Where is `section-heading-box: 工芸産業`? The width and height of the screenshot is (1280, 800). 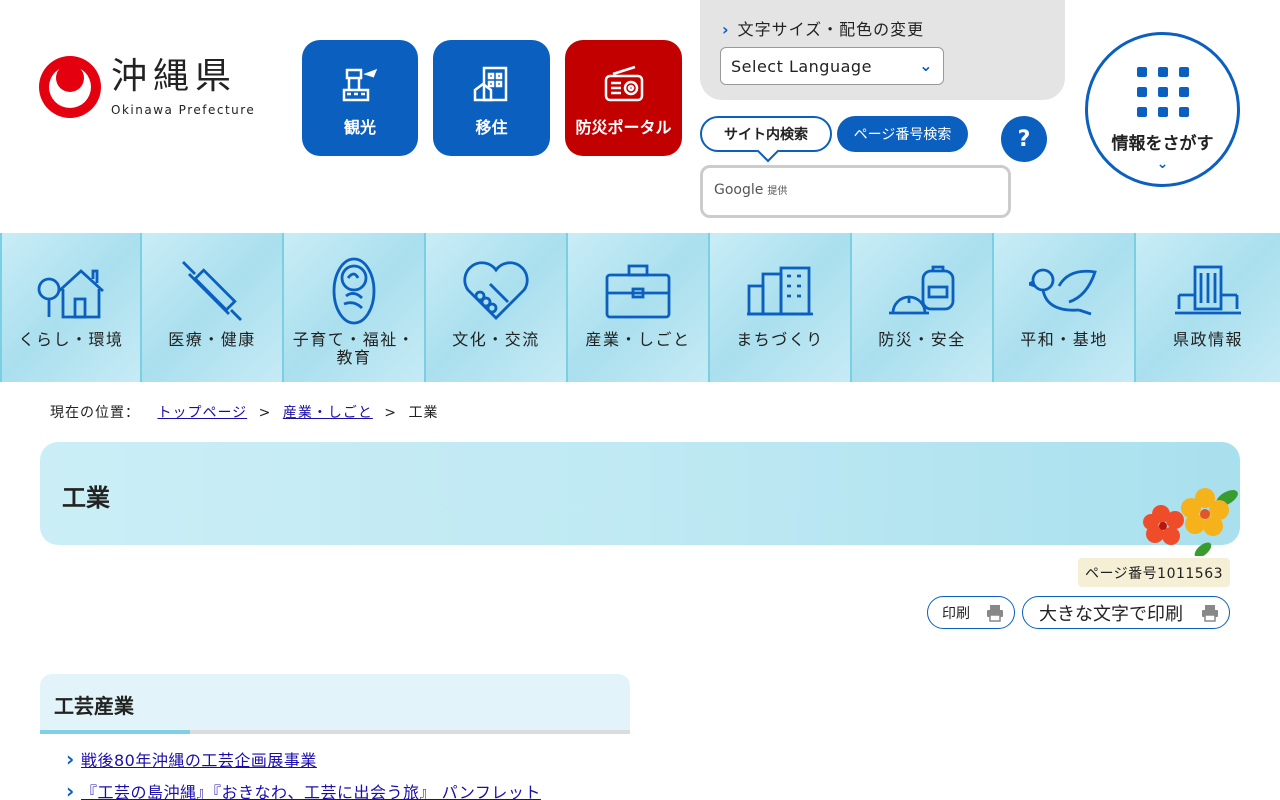 section-heading-box: 工芸産業 is located at coordinates (335, 704).